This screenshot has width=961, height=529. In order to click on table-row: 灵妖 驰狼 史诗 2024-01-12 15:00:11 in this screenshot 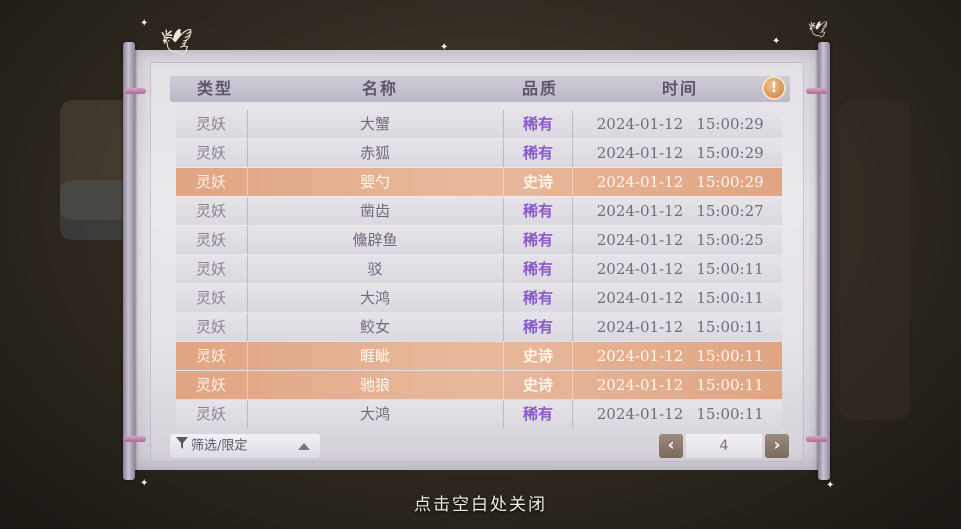, I will do `click(479, 385)`.